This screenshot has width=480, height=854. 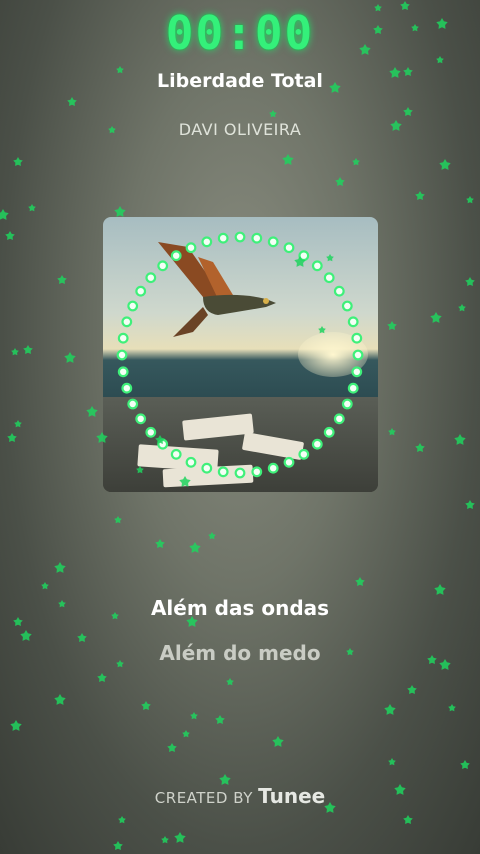 I want to click on lyric-next: Além do medo, so click(x=240, y=653).